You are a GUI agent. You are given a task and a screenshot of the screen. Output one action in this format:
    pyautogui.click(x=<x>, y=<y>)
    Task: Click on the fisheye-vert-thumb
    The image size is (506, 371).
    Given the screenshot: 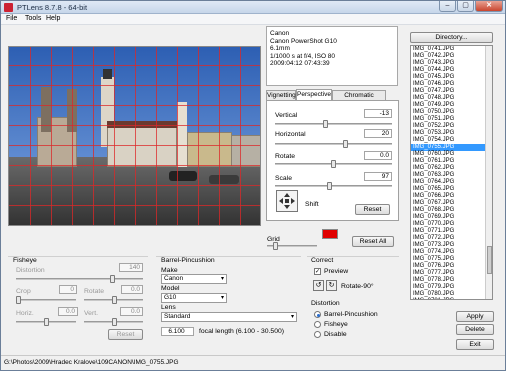 What is the action you would take?
    pyautogui.click(x=114, y=322)
    